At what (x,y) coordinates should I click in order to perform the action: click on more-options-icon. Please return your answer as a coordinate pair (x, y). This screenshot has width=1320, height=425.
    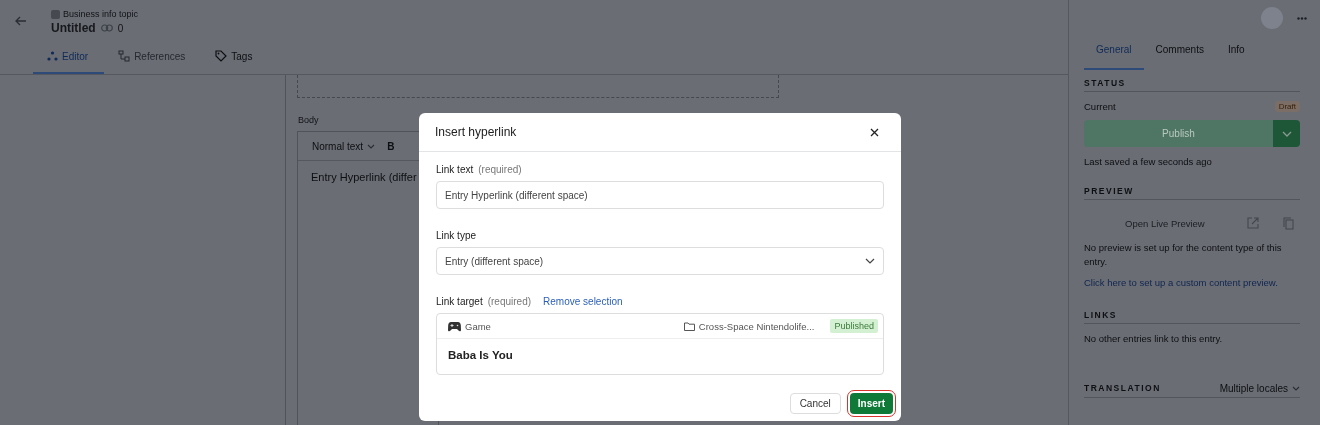
    Looking at the image, I should click on (1302, 18).